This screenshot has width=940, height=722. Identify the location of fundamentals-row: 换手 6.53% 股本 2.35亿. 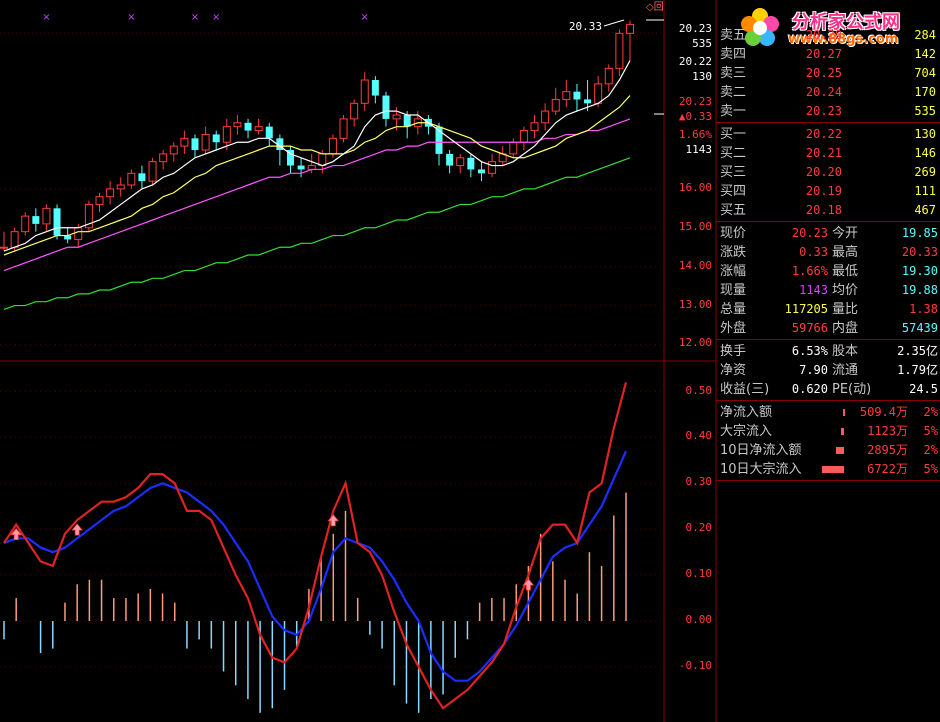
(828, 351).